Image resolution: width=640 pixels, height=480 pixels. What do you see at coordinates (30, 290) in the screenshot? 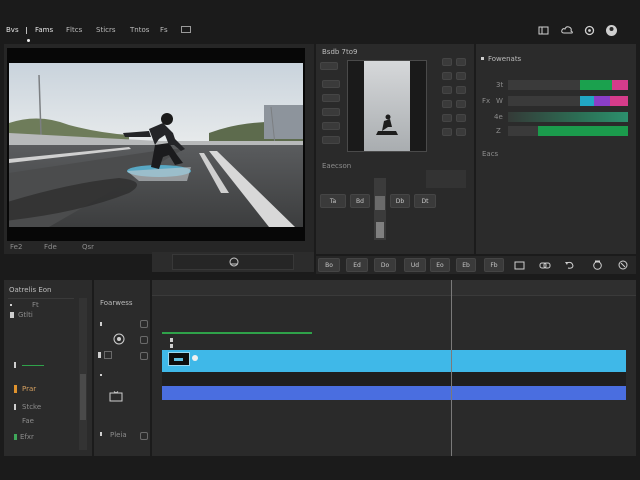
I see `effects-panel-title: Oatrelis Eon` at bounding box center [30, 290].